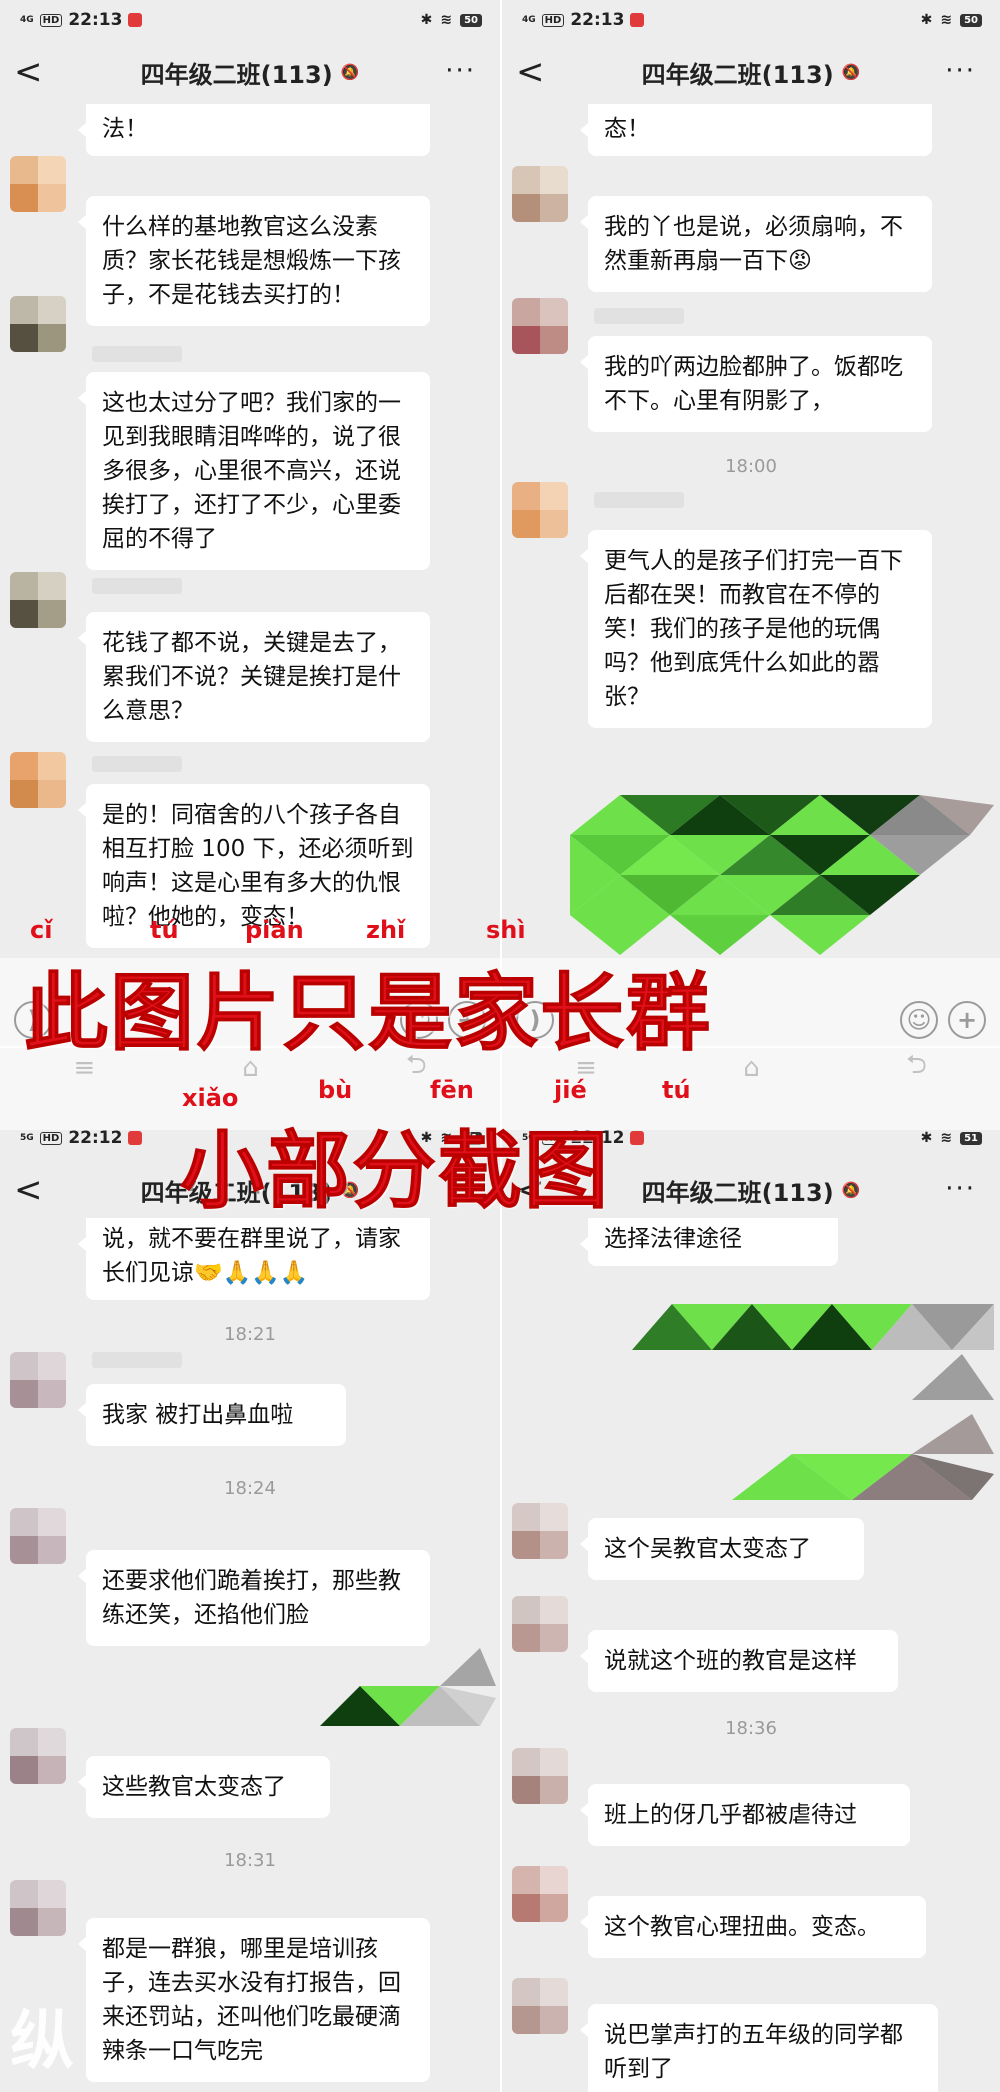 This screenshot has height=2092, width=1000. Describe the element at coordinates (254, 1598) in the screenshot. I see `message-bubble: 还要求他们跪着挨打，那些教练还笑，还掐他们脸` at that location.